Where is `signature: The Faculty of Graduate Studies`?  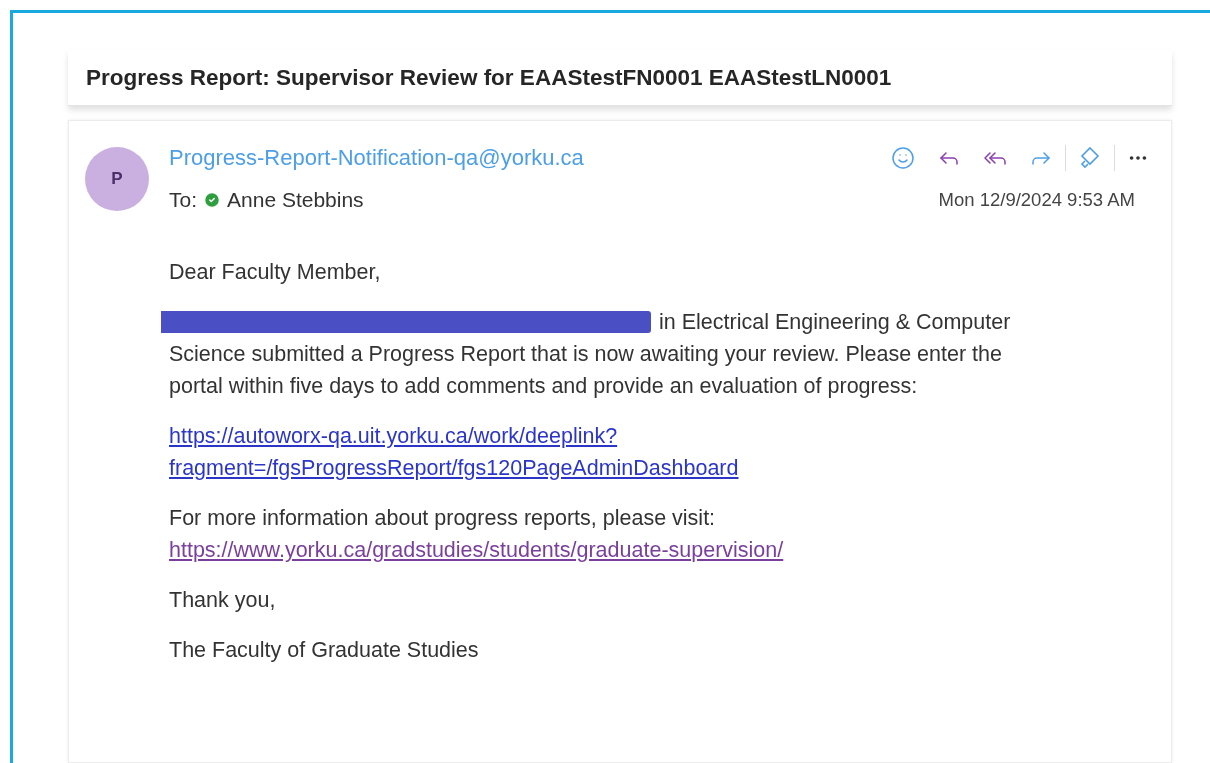
signature: The Faculty of Graduate Studies is located at coordinates (324, 650).